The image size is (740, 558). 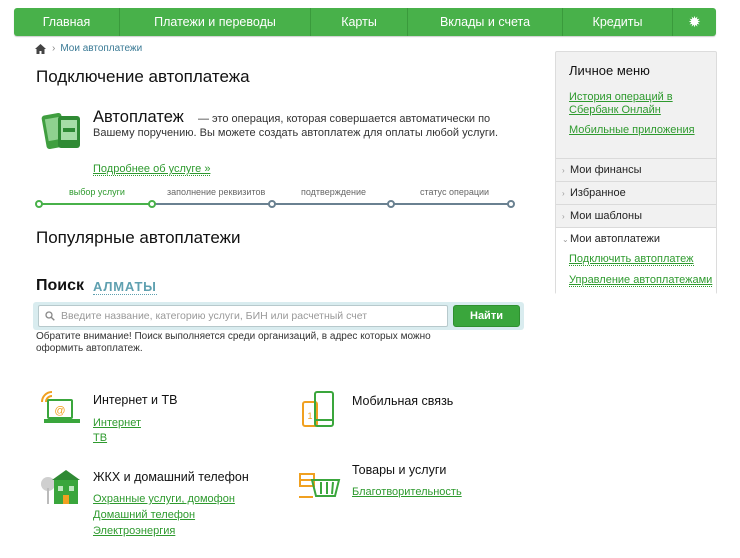 I want to click on search-box: Найти, so click(x=278, y=316).